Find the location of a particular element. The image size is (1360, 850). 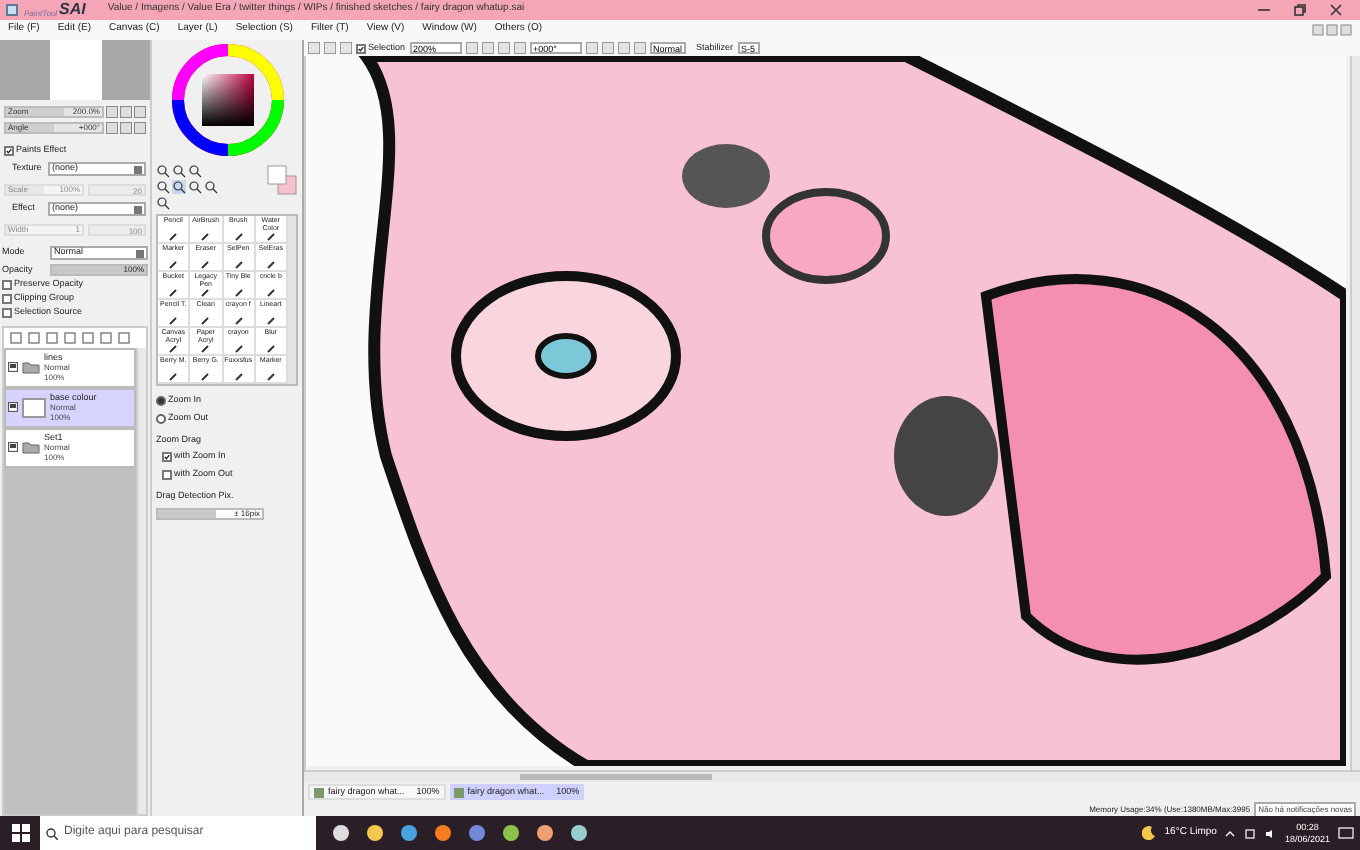

app-icon is located at coordinates (12, 10).